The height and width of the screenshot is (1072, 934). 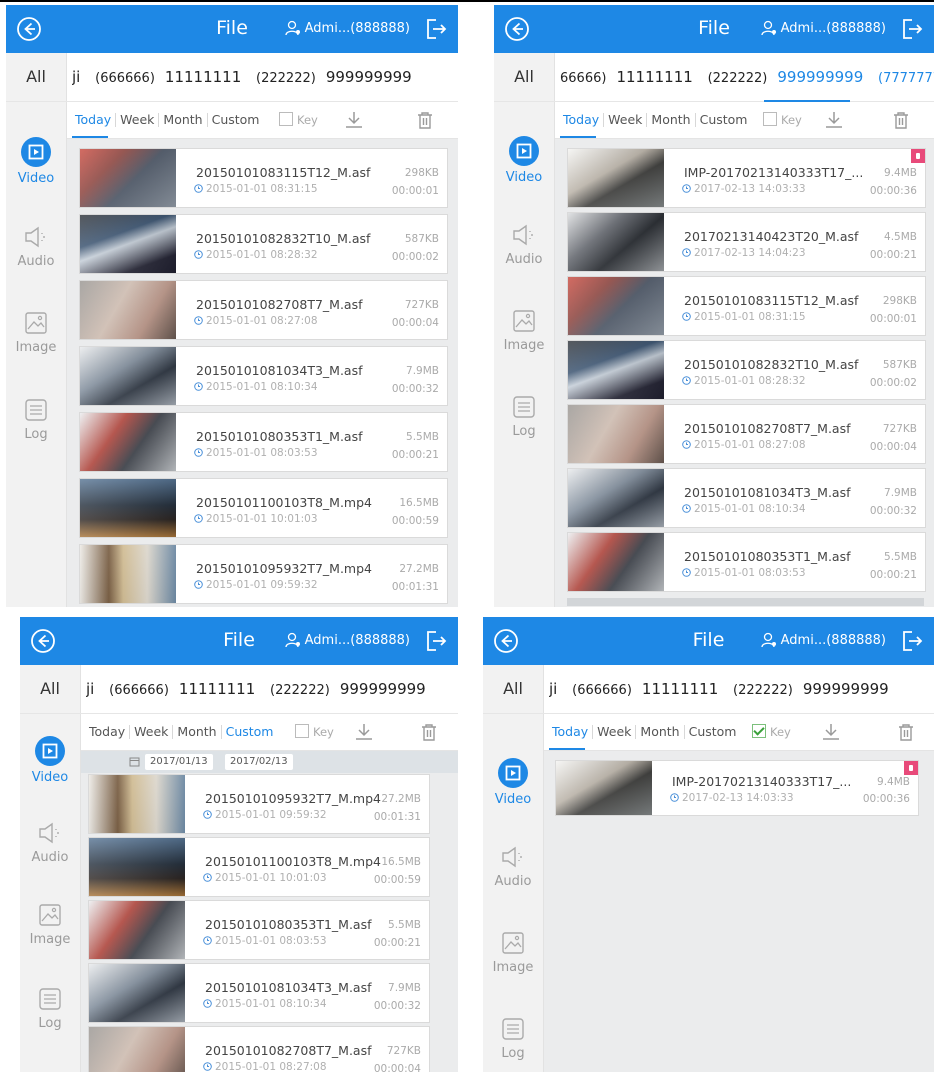 I want to click on channel-id: (7777777, so click(x=906, y=78).